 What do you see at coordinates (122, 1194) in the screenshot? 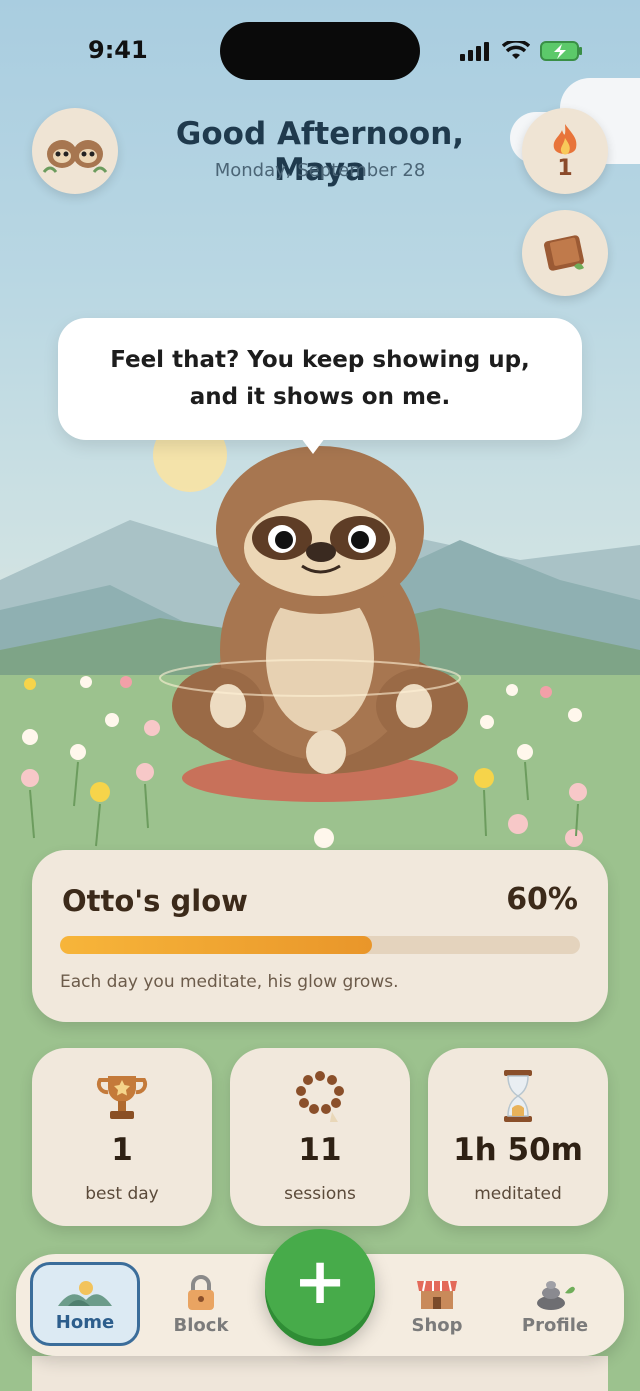
I see `stat-label: best day` at bounding box center [122, 1194].